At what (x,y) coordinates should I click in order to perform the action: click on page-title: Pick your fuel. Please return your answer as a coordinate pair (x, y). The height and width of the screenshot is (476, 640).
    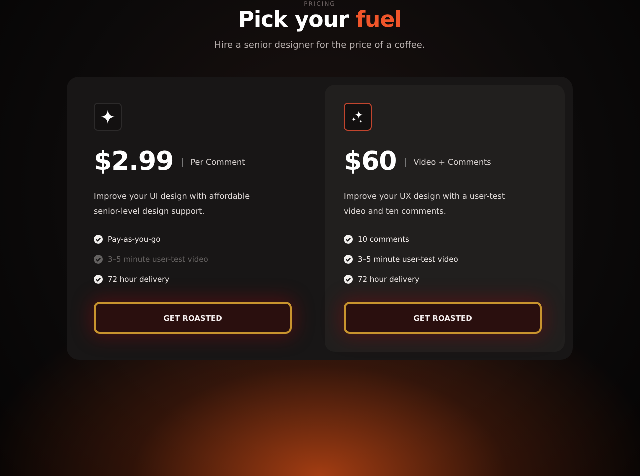
    Looking at the image, I should click on (320, 20).